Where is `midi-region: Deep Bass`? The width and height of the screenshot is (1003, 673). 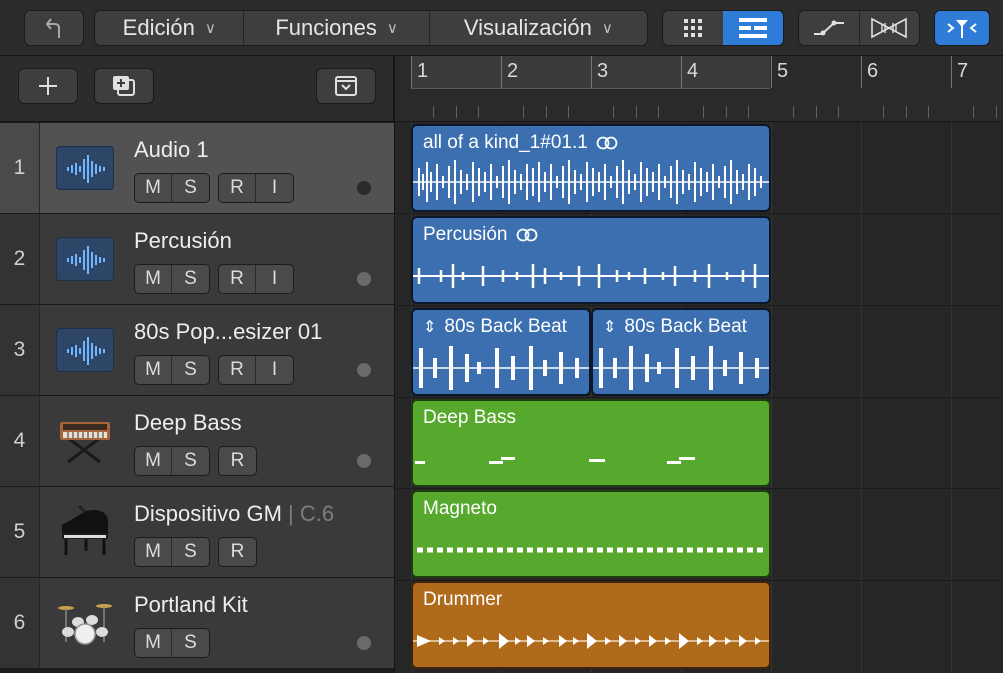
midi-region: Deep Bass is located at coordinates (591, 443).